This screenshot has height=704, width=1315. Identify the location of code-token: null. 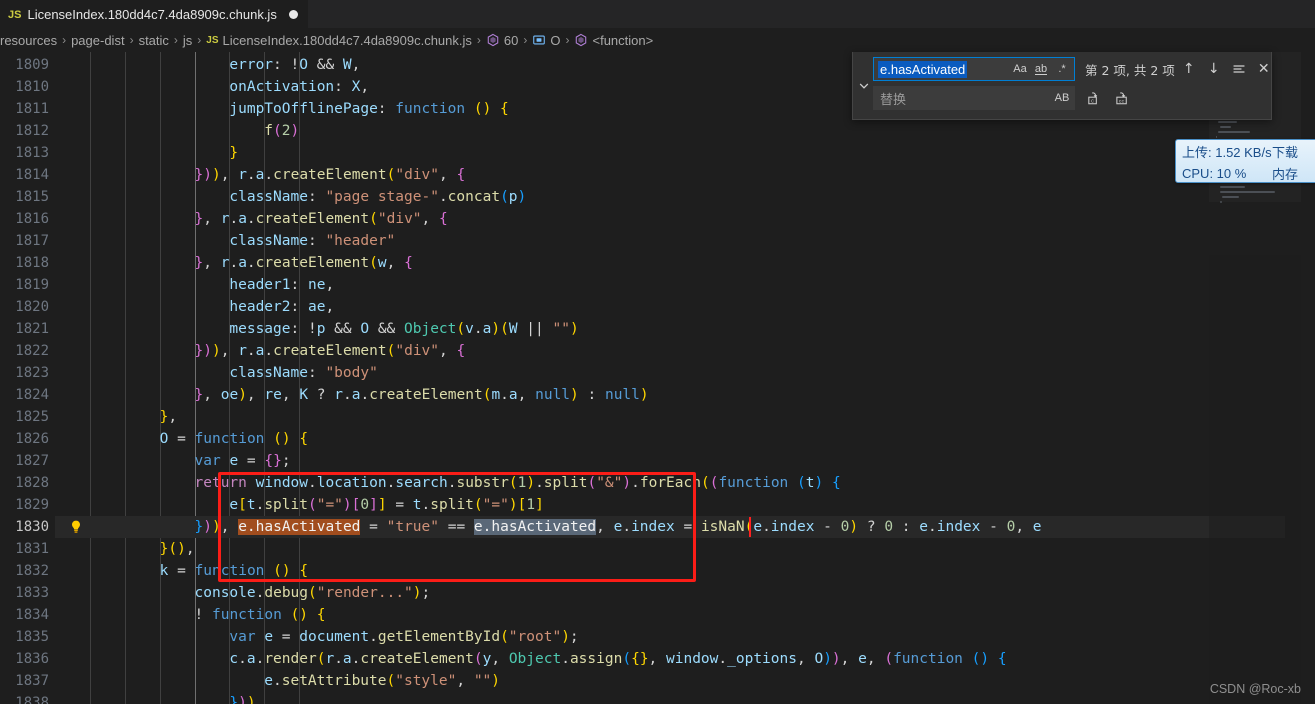
(622, 395).